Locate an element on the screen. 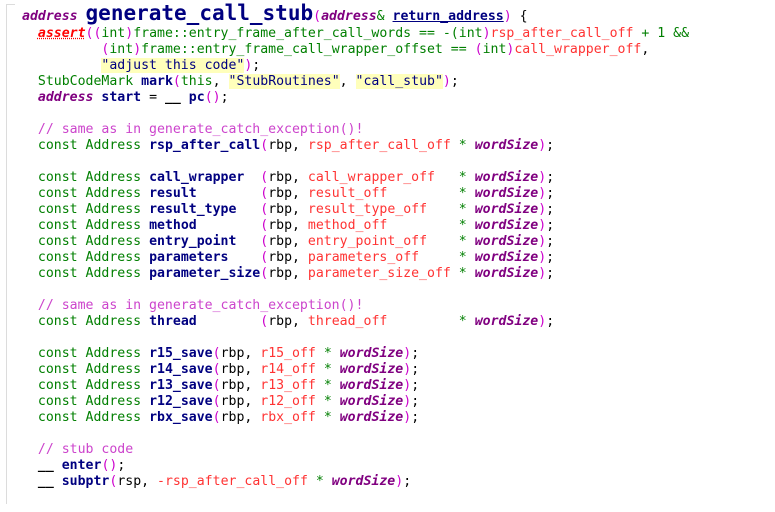 Image resolution: width=775 pixels, height=512 pixels. enter-function: enter is located at coordinates (81, 465).